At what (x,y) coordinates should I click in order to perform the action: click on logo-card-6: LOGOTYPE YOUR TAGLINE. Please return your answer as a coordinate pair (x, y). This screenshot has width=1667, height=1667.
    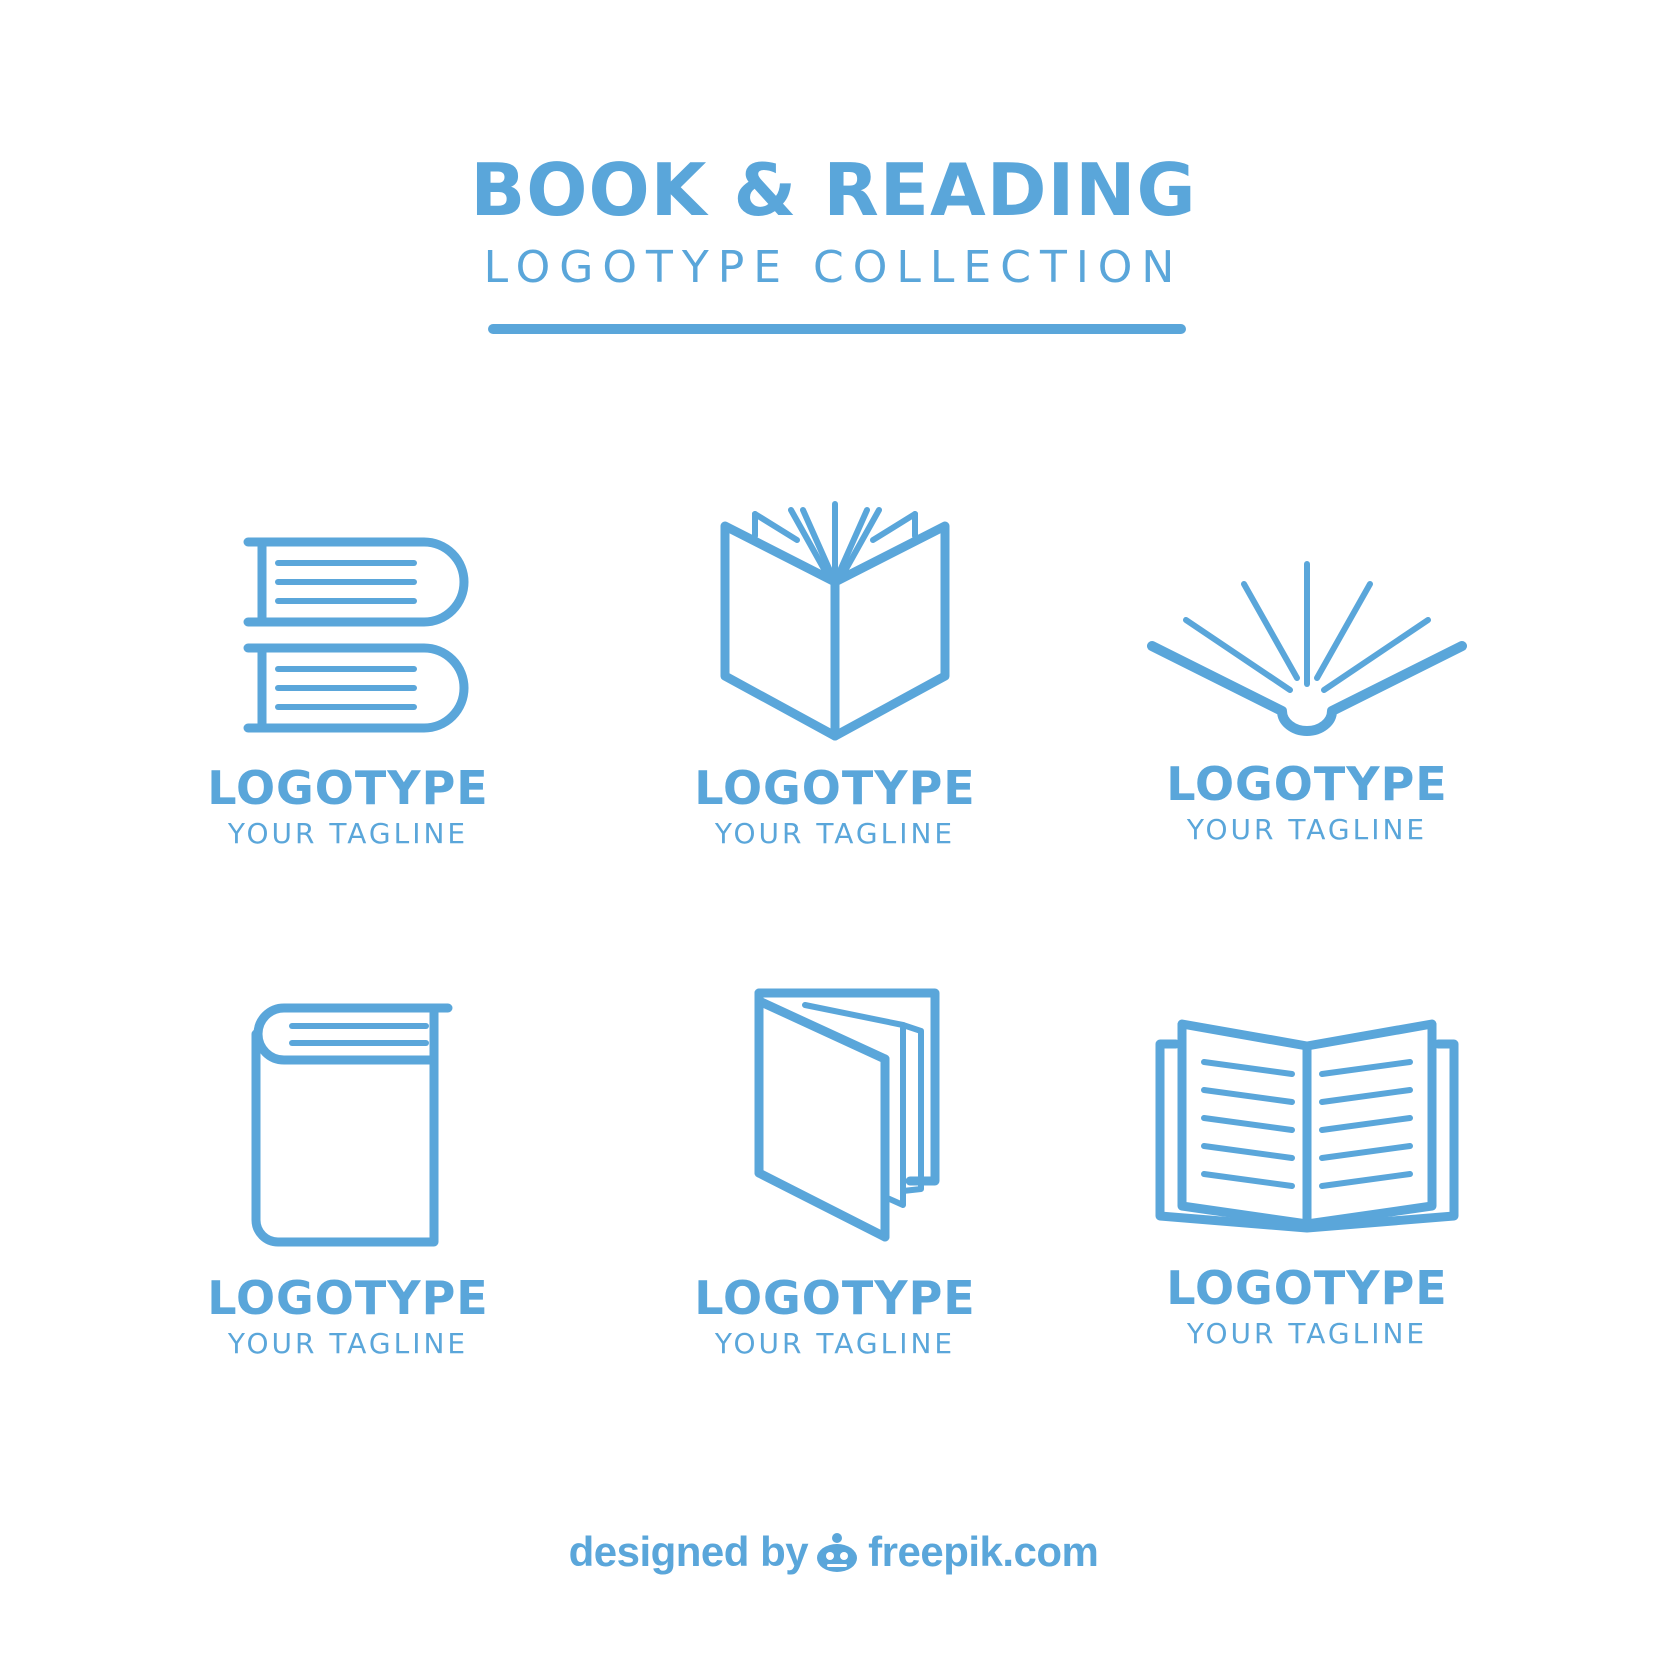
    Looking at the image, I should click on (1307, 1181).